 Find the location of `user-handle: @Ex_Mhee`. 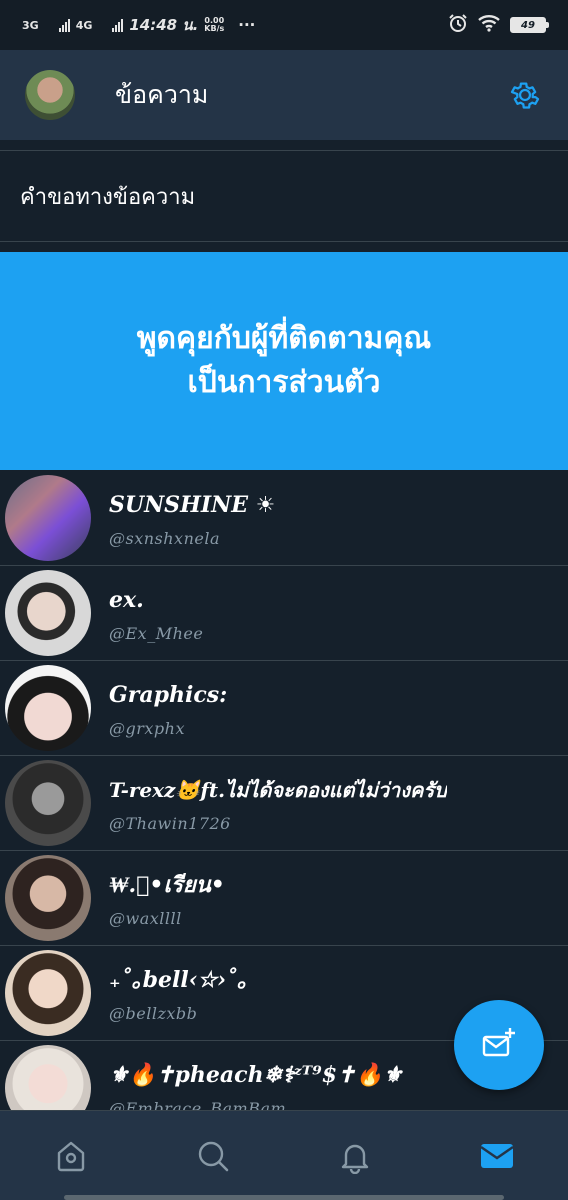

user-handle: @Ex_Mhee is located at coordinates (156, 633).